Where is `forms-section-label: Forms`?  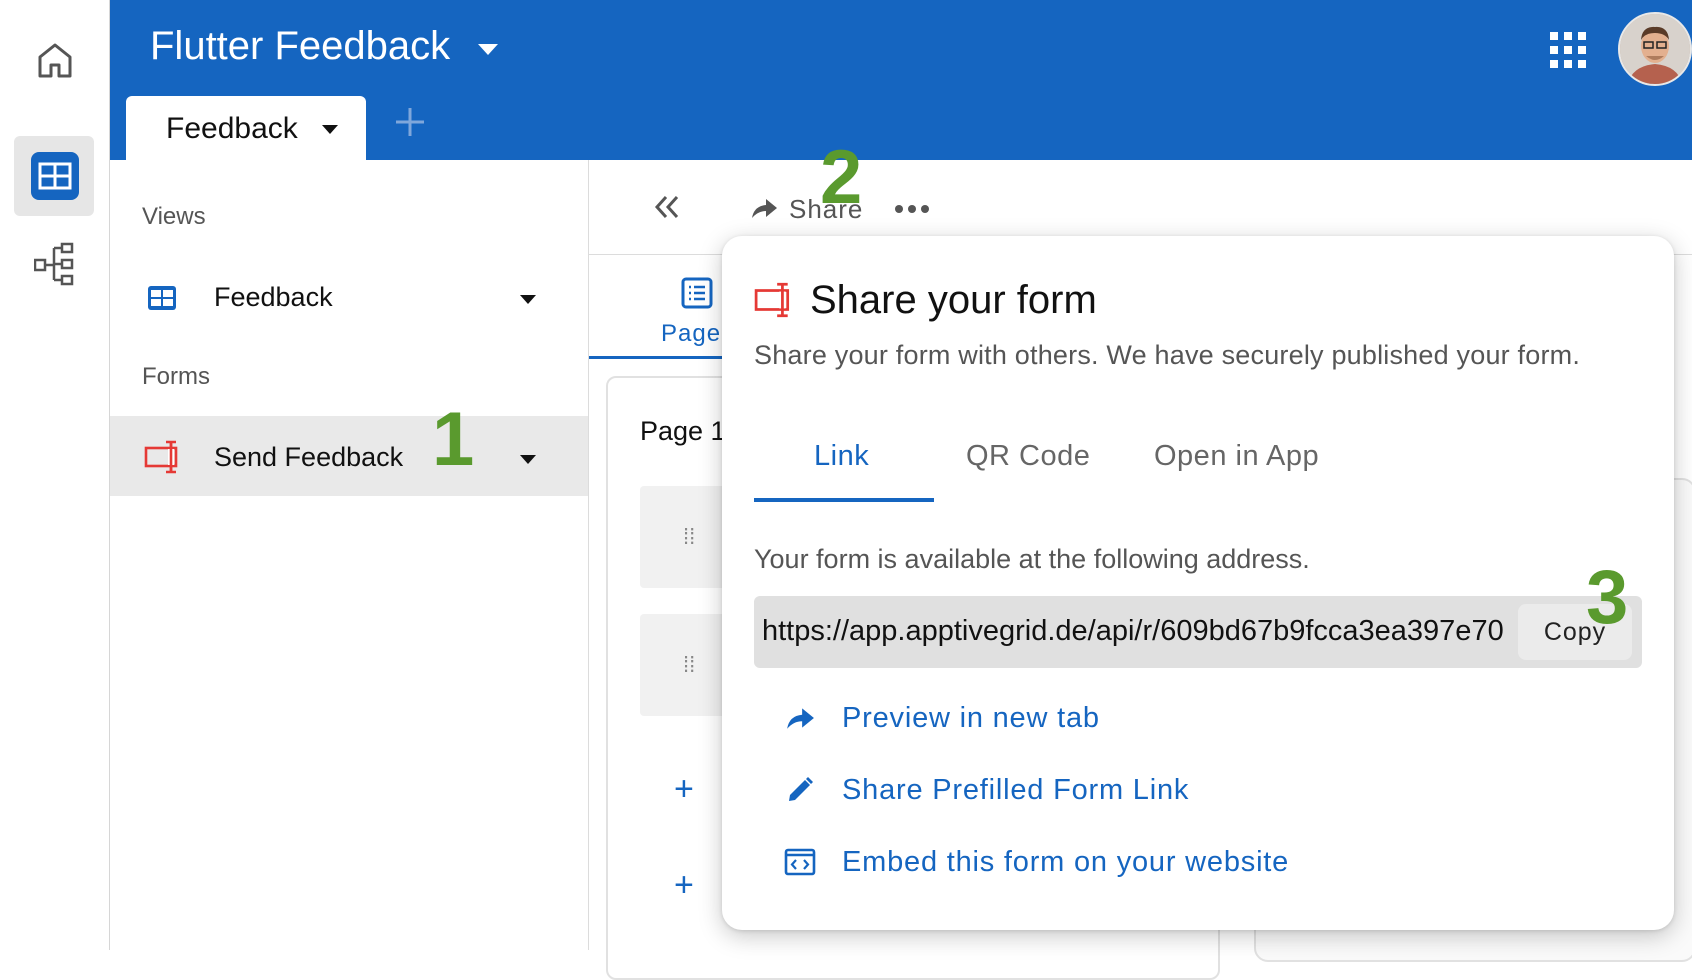
forms-section-label: Forms is located at coordinates (176, 376).